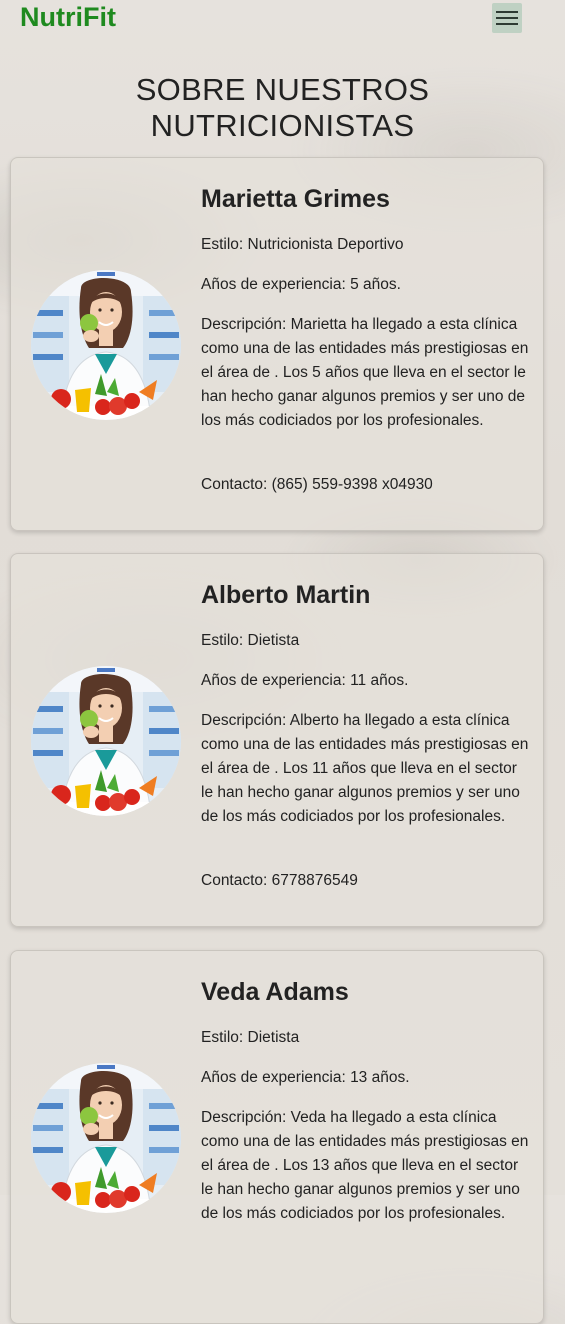 This screenshot has width=565, height=1324. What do you see at coordinates (282, 20) in the screenshot?
I see `navbar: NutriFit` at bounding box center [282, 20].